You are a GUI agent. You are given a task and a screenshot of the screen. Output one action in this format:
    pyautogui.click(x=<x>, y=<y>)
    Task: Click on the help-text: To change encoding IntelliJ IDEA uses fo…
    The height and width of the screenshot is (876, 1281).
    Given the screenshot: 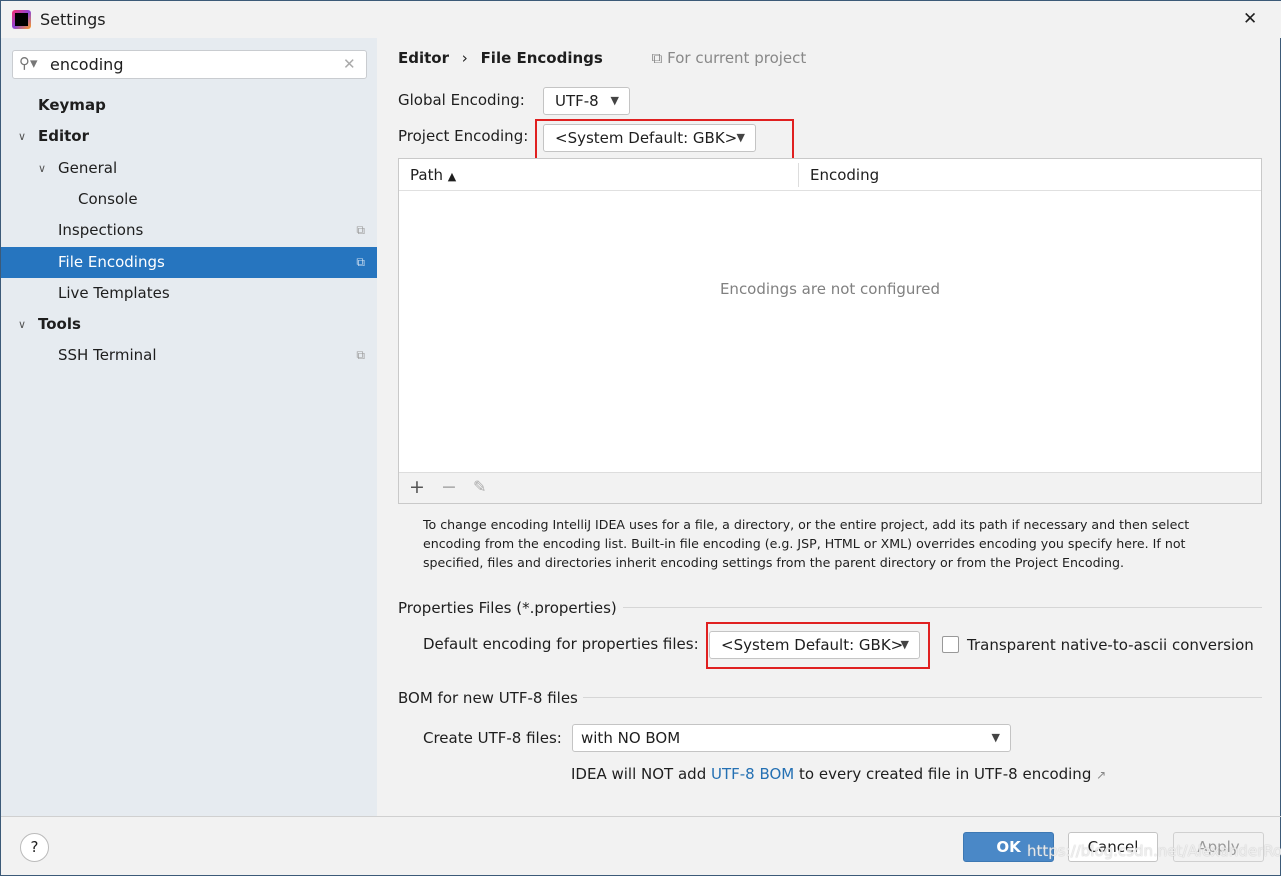 What is the action you would take?
    pyautogui.click(x=806, y=543)
    